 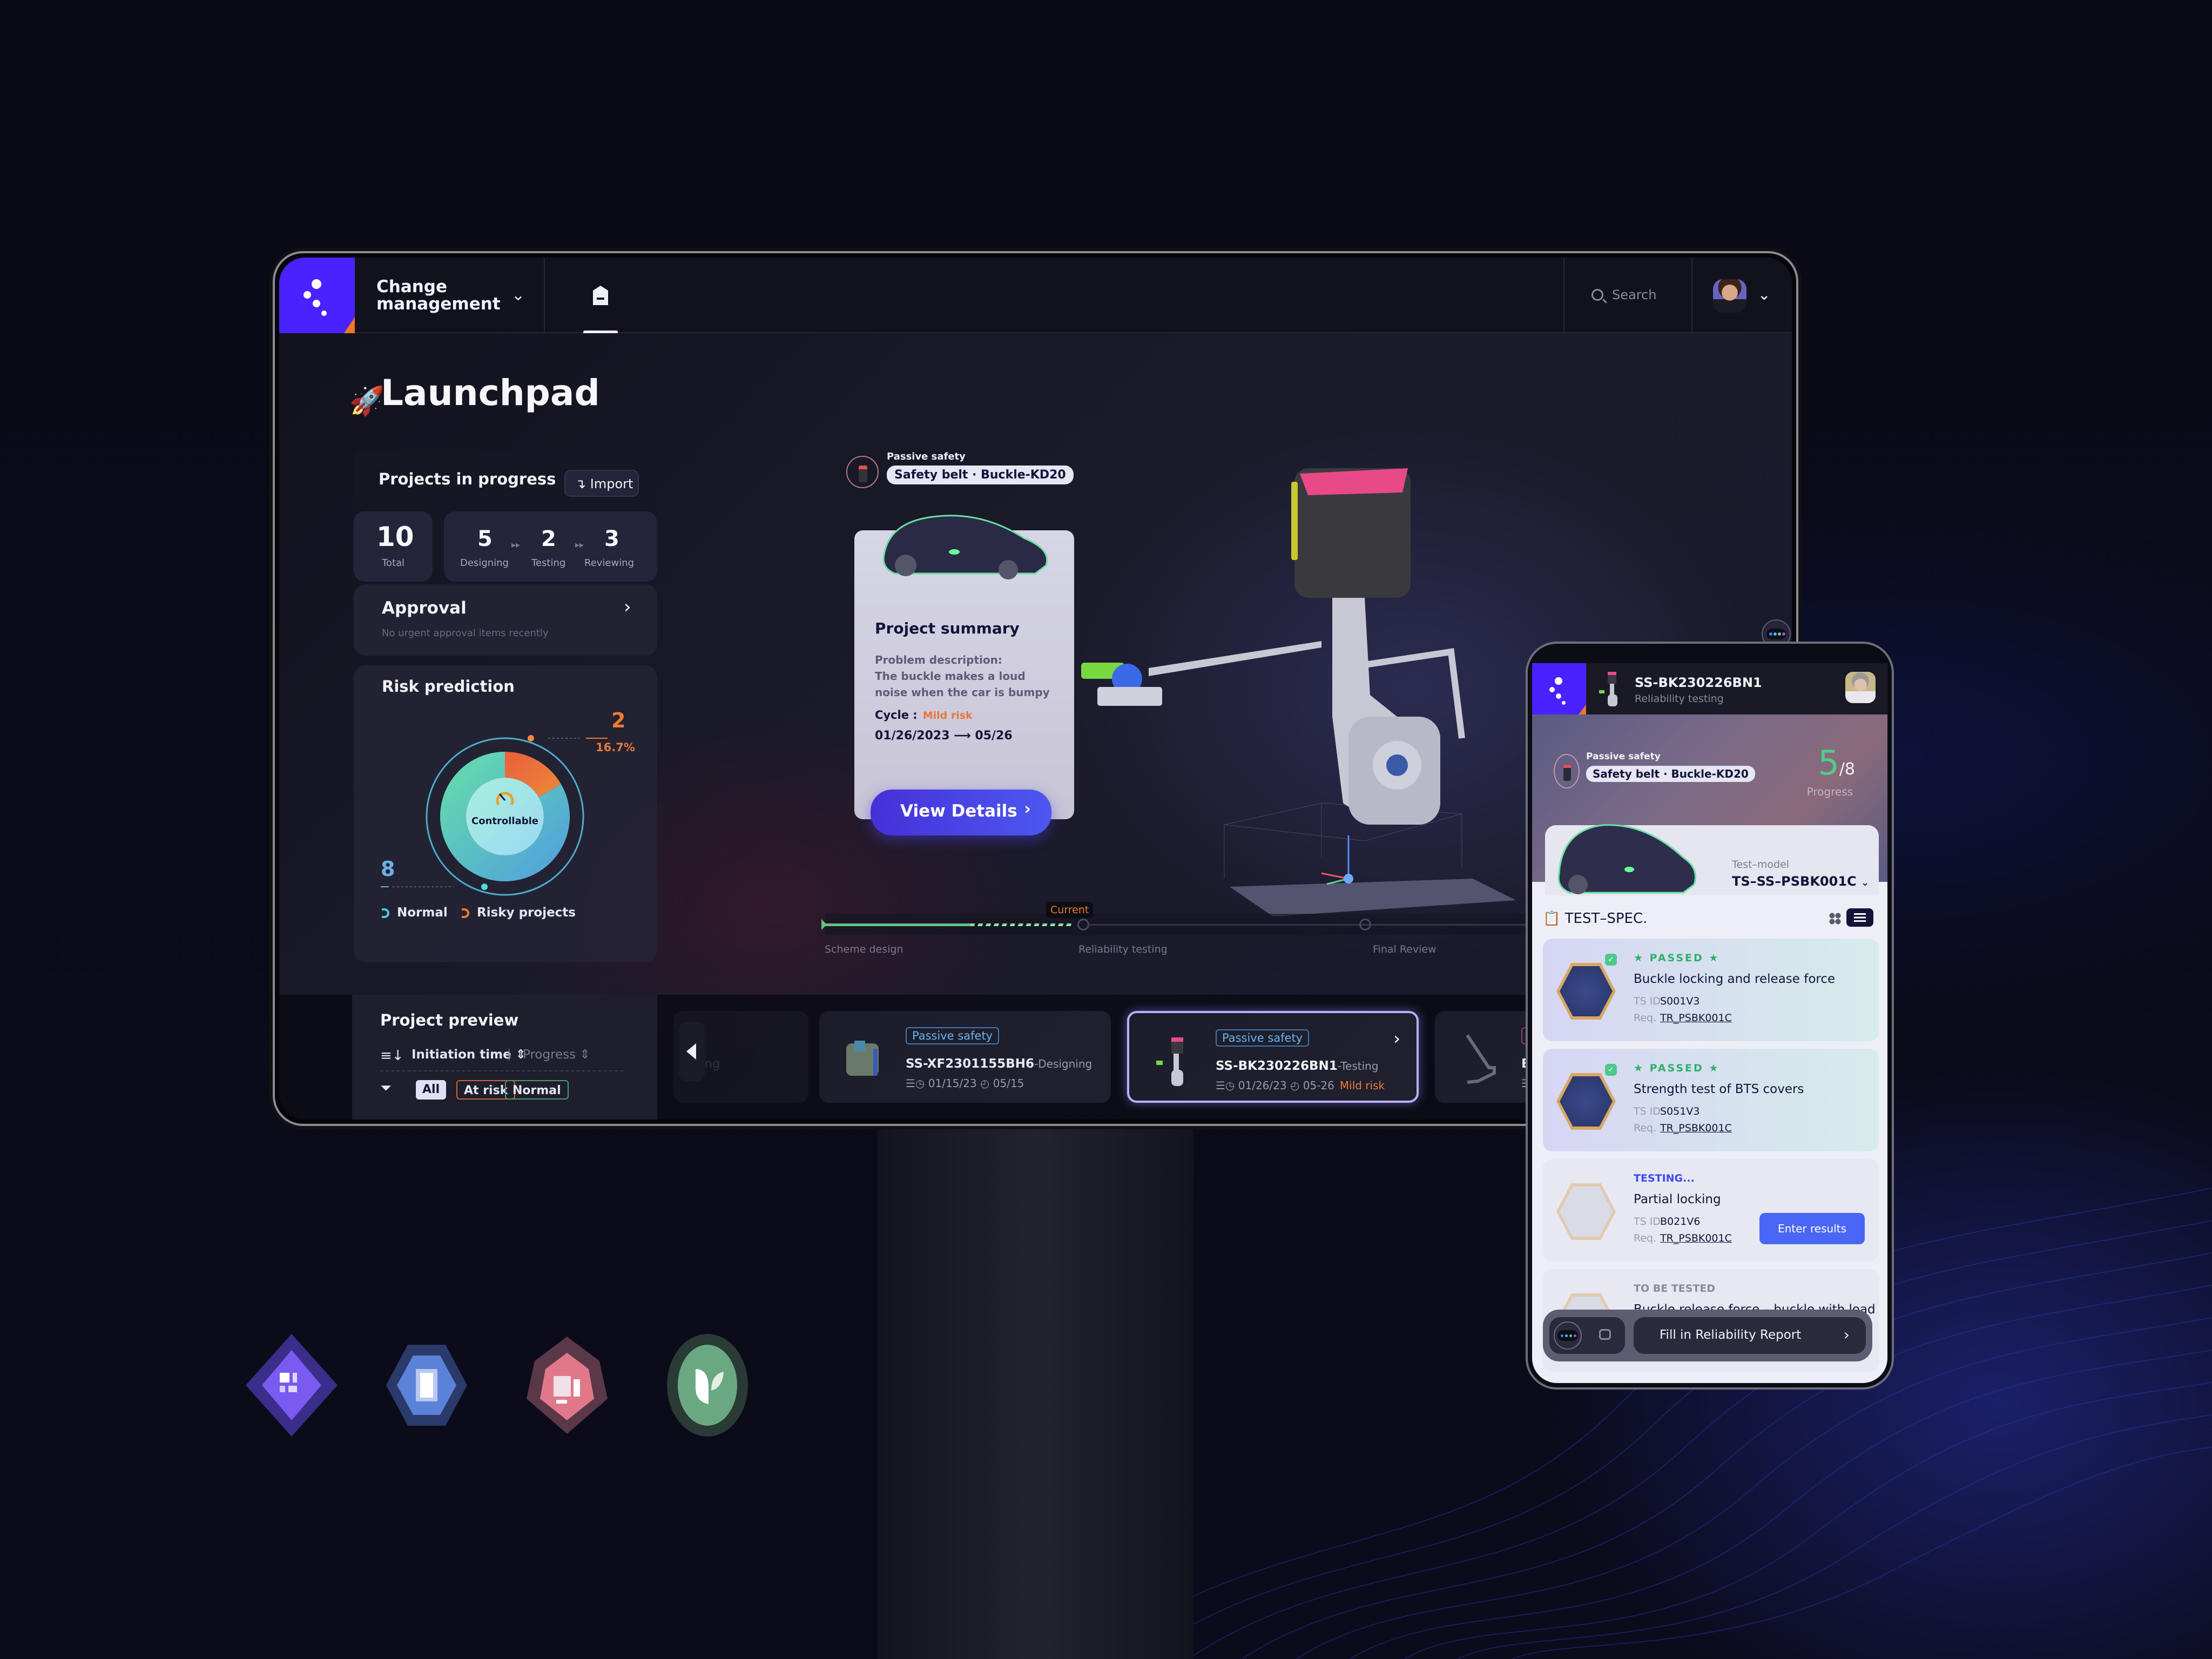 What do you see at coordinates (501, 1070) in the screenshot?
I see `divider` at bounding box center [501, 1070].